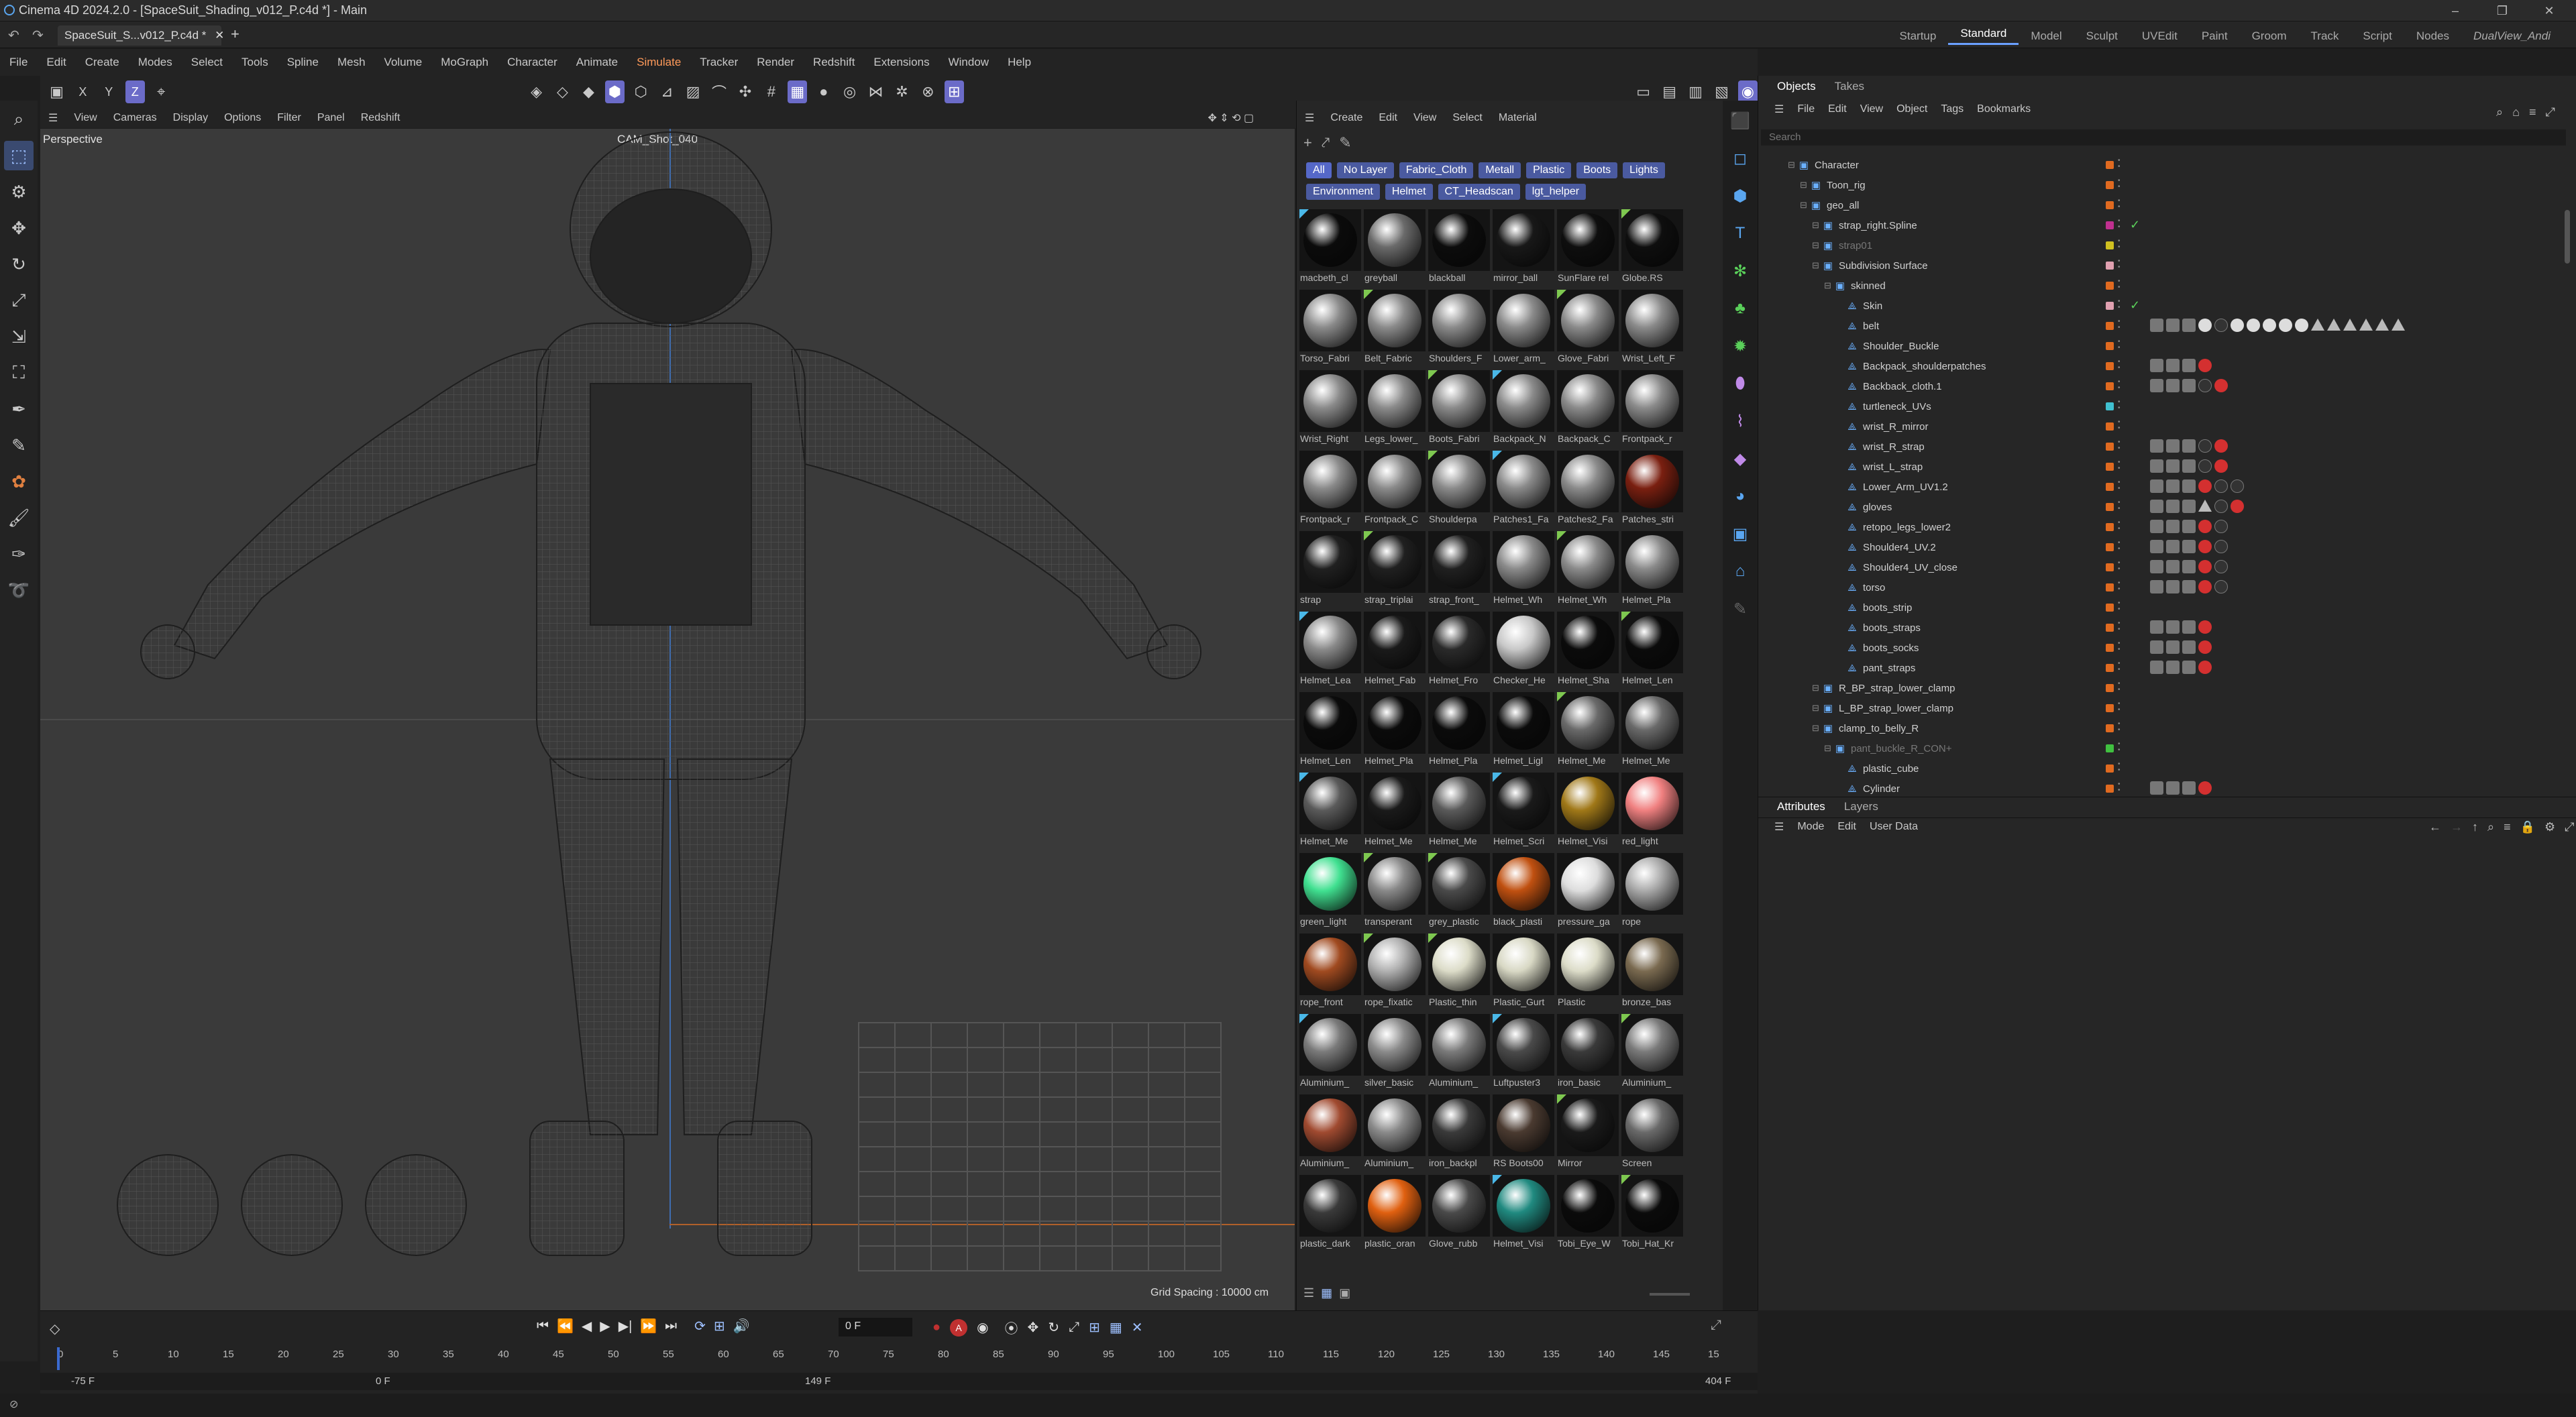  Describe the element at coordinates (1467, 118) in the screenshot. I see `mat-menu-select: Select` at that location.